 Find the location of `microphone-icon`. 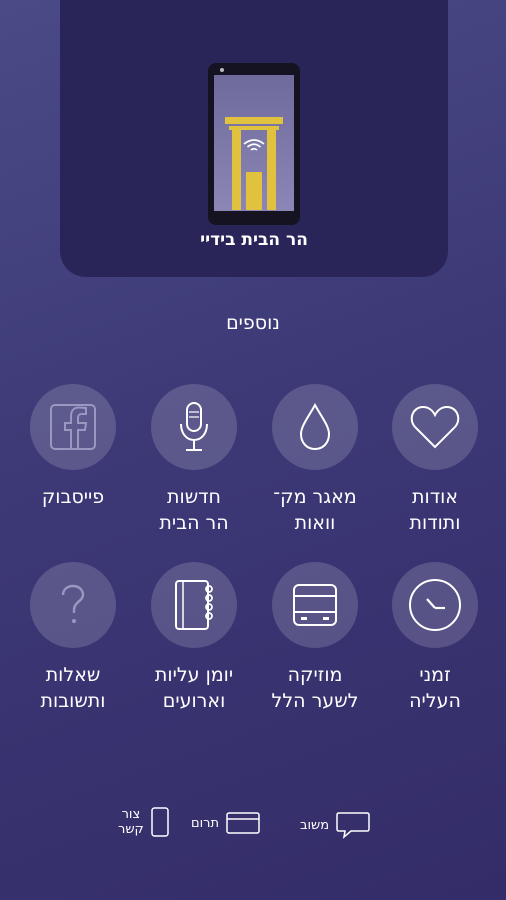

microphone-icon is located at coordinates (194, 426).